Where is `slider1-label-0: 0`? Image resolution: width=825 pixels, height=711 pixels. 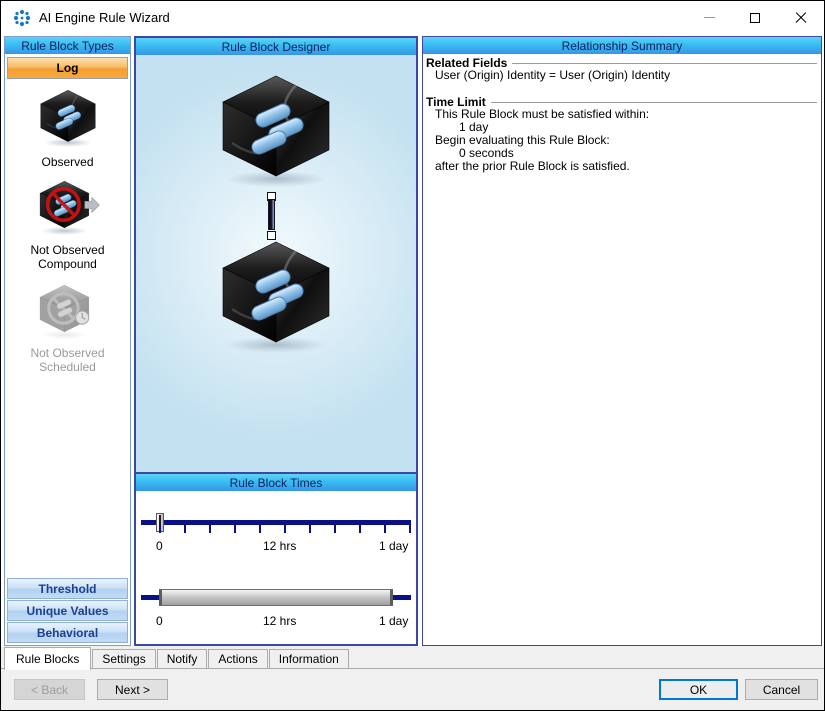
slider1-label-0: 0 is located at coordinates (159, 546).